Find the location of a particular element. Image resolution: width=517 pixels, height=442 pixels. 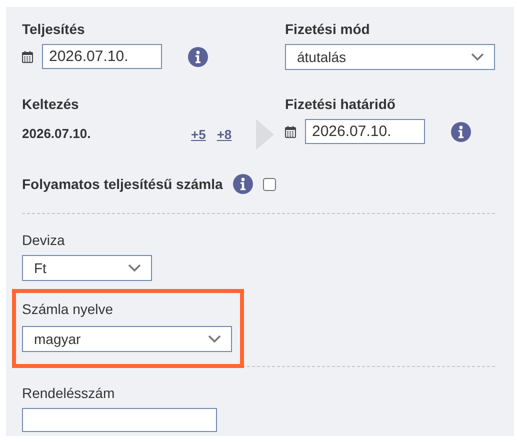

field-label: Számla nyelve is located at coordinates (68, 309).